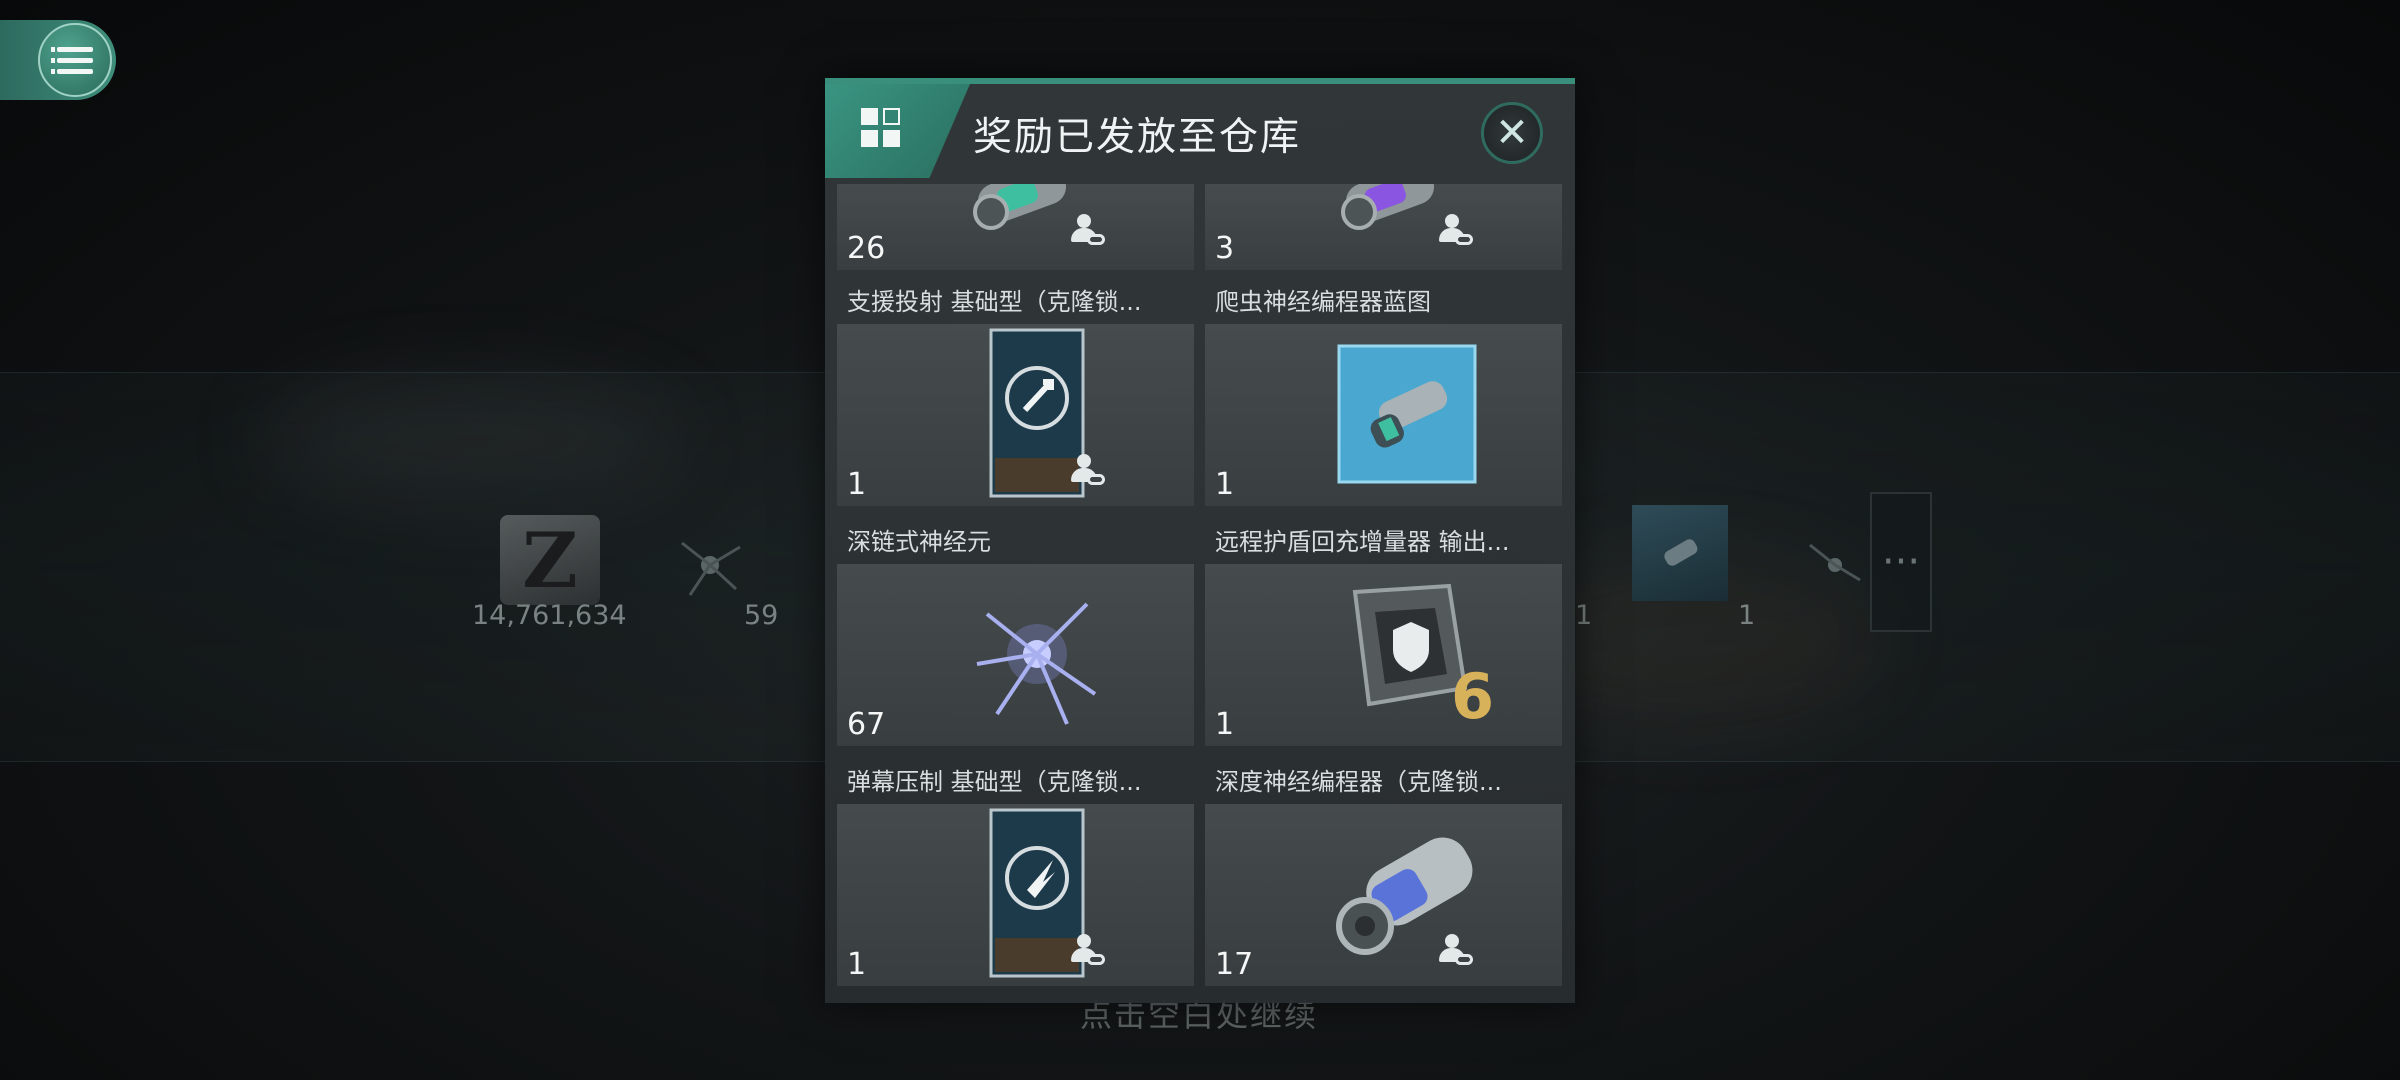  Describe the element at coordinates (1680, 553) in the screenshot. I see `bg-blueprint-icon` at that location.